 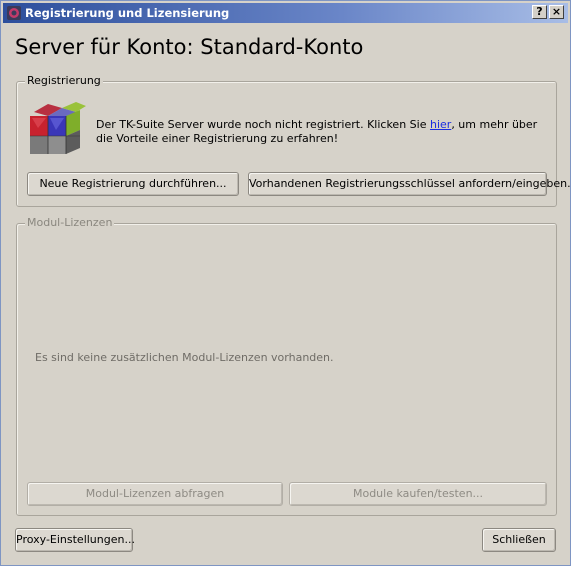 What do you see at coordinates (64, 80) in the screenshot?
I see `registration-legend: Registrierung` at bounding box center [64, 80].